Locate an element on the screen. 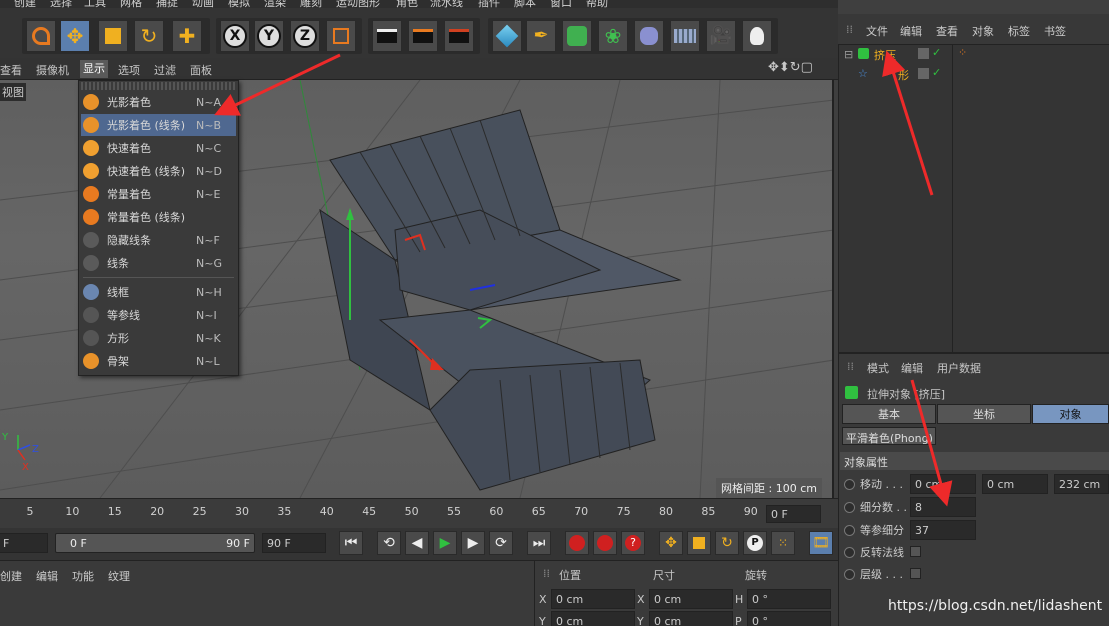  key-parameter-button: P is located at coordinates (755, 543).